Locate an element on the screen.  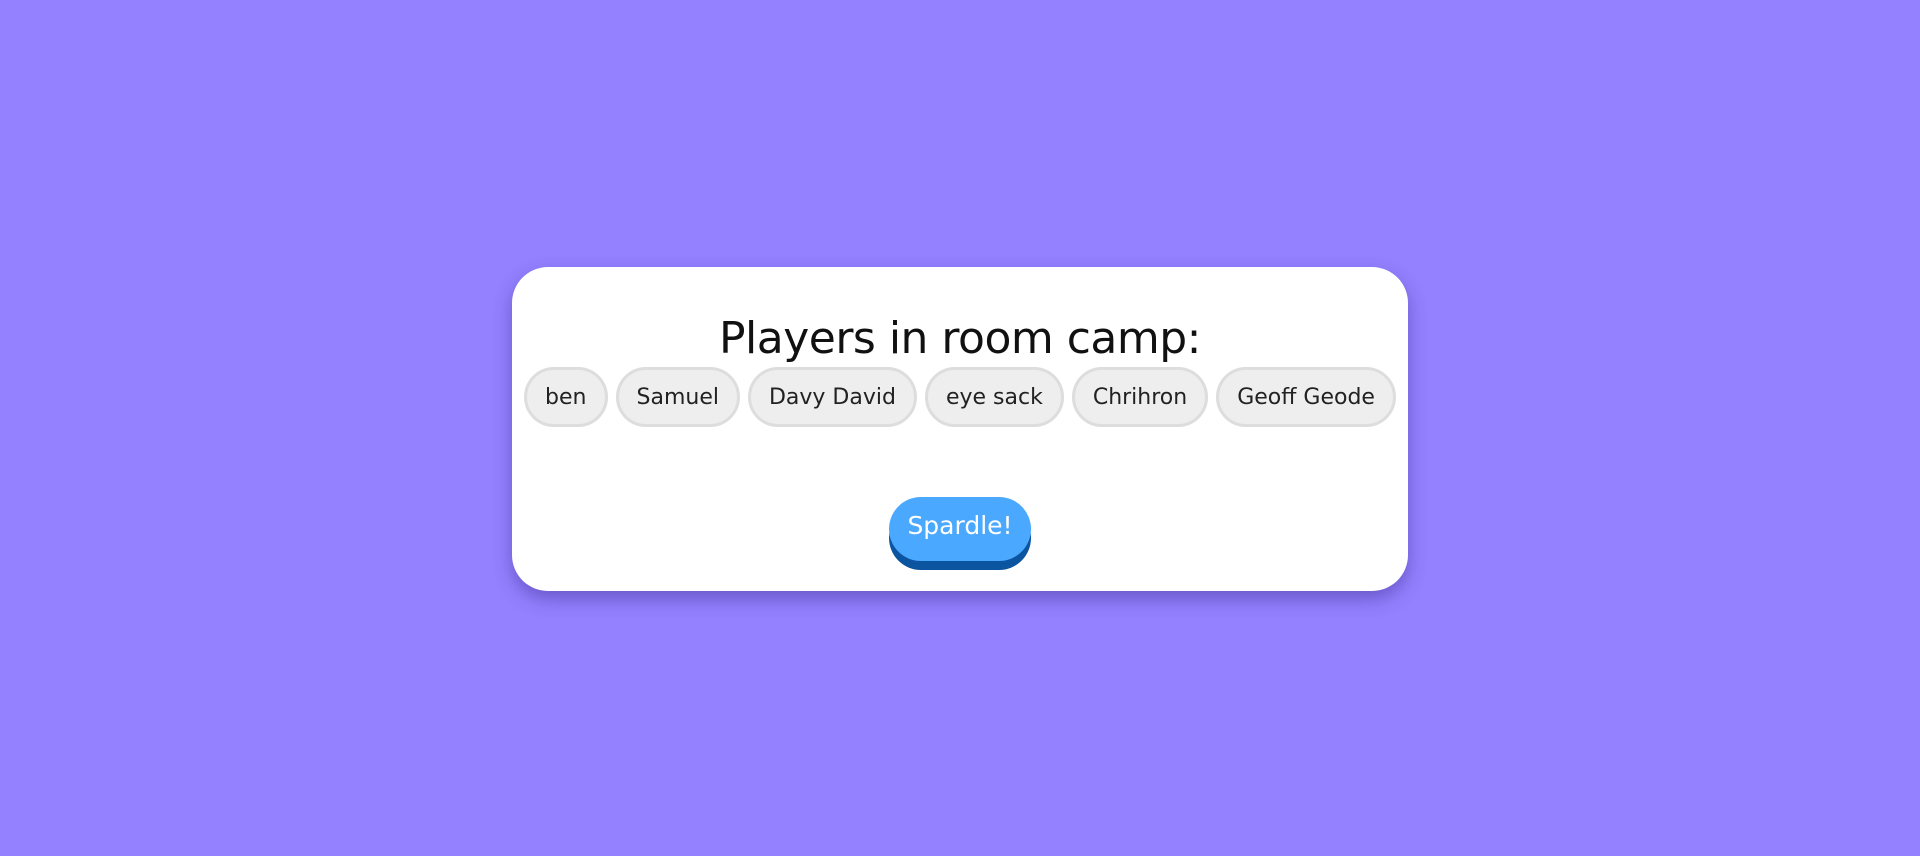
player-name: Samuel is located at coordinates (677, 397).